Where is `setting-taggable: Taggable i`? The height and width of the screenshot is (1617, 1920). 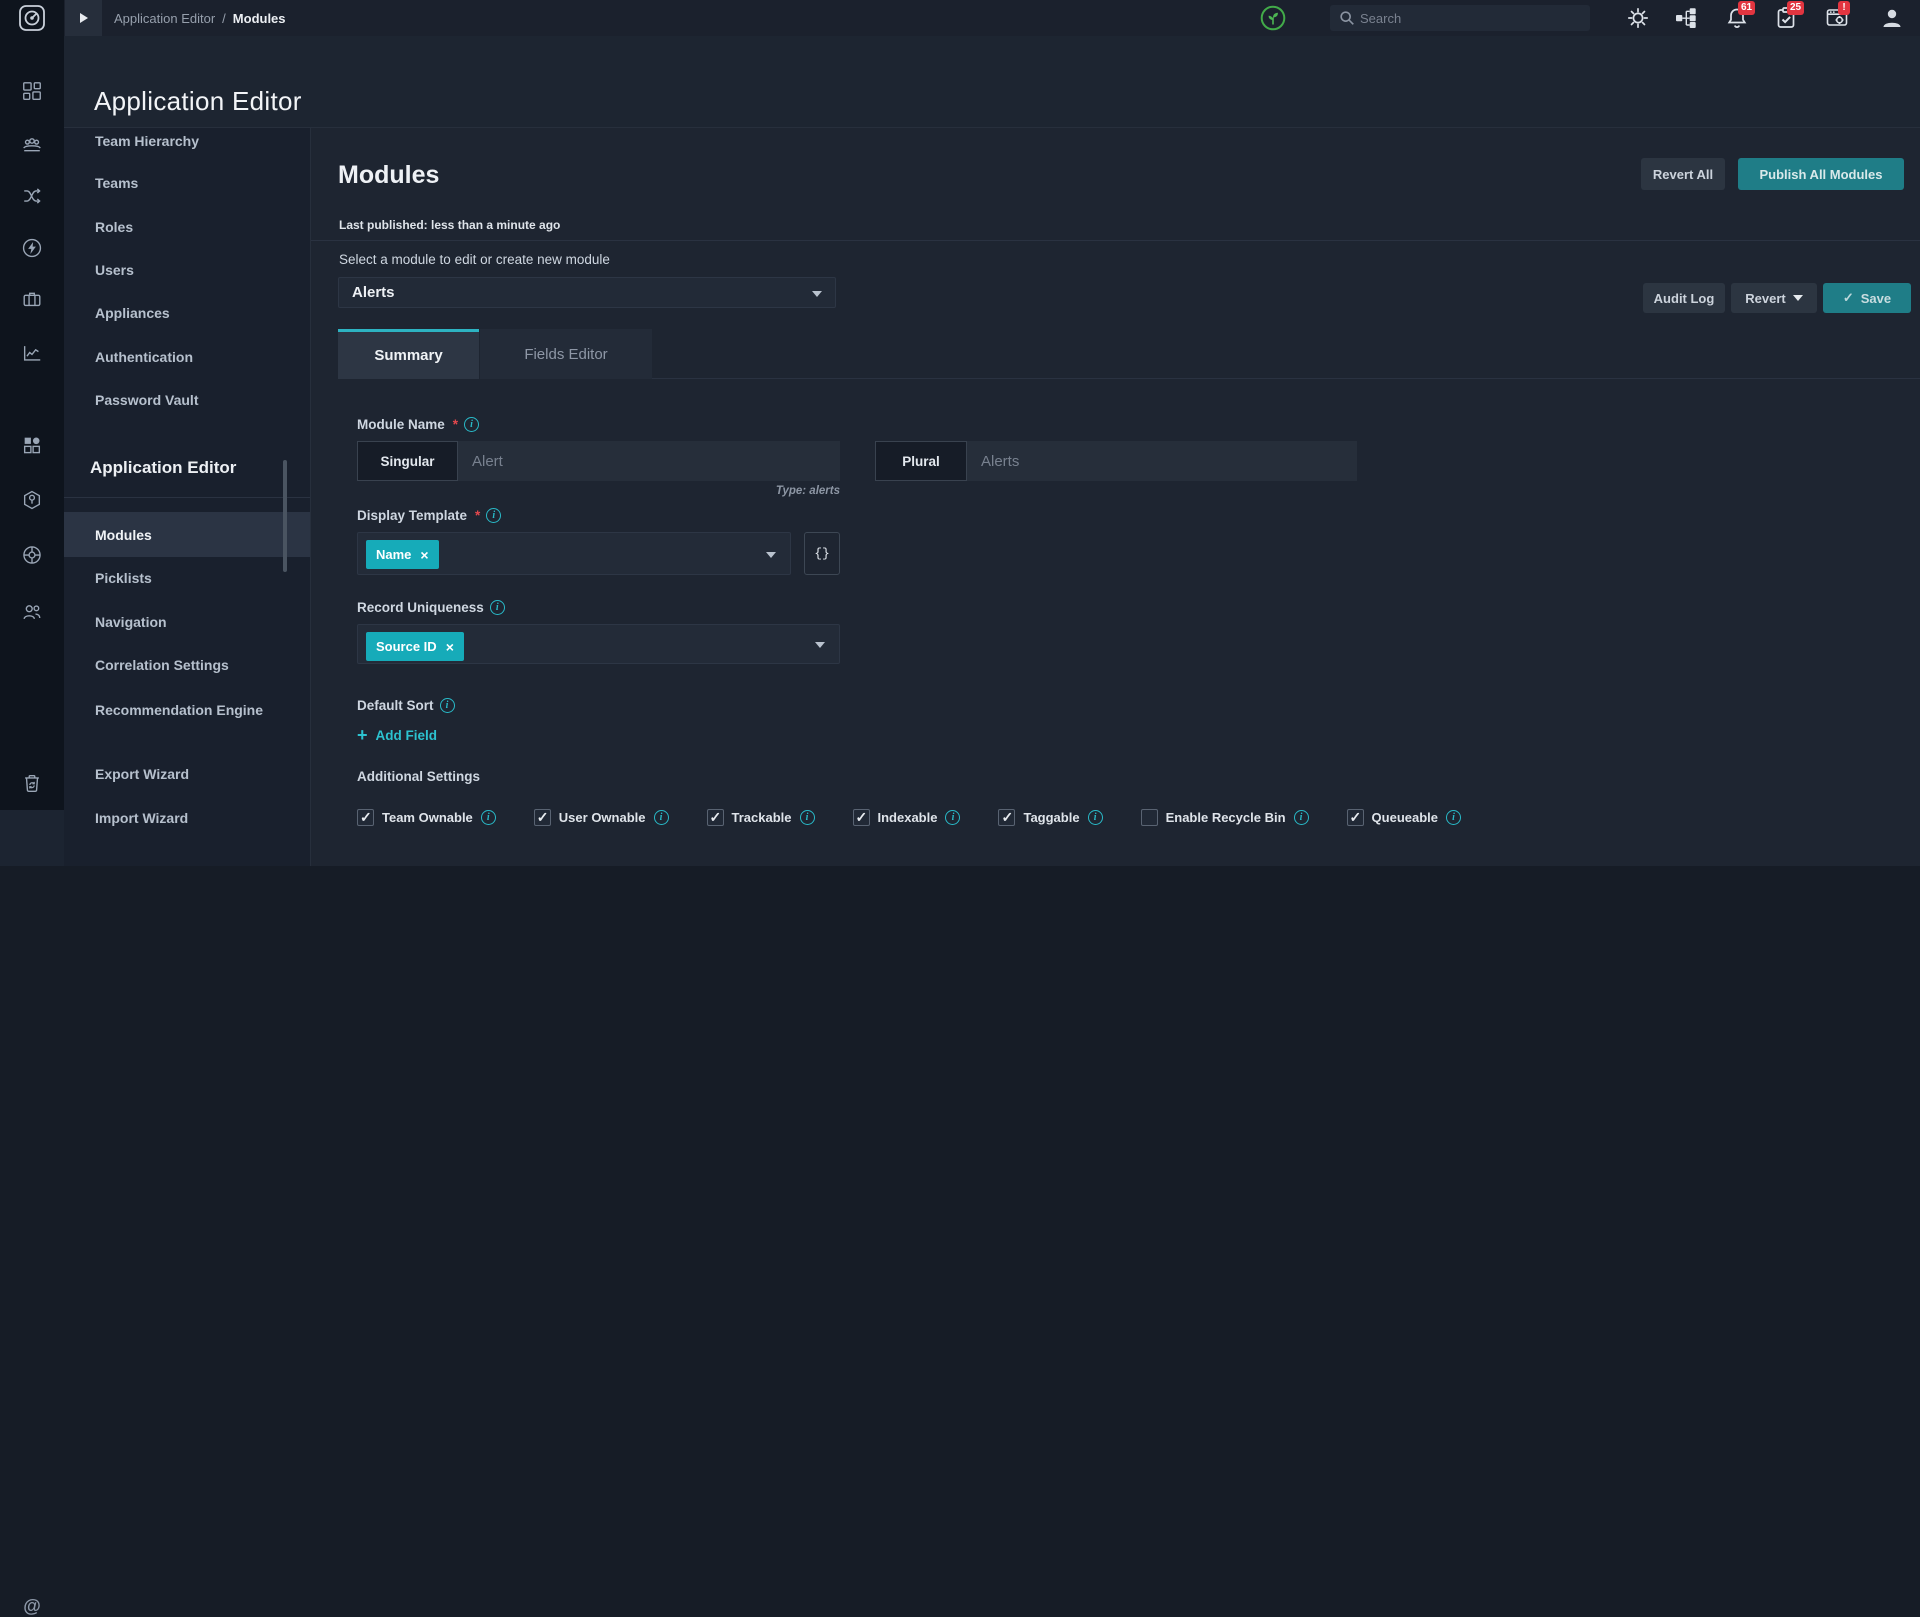
setting-taggable: Taggable i is located at coordinates (1050, 817).